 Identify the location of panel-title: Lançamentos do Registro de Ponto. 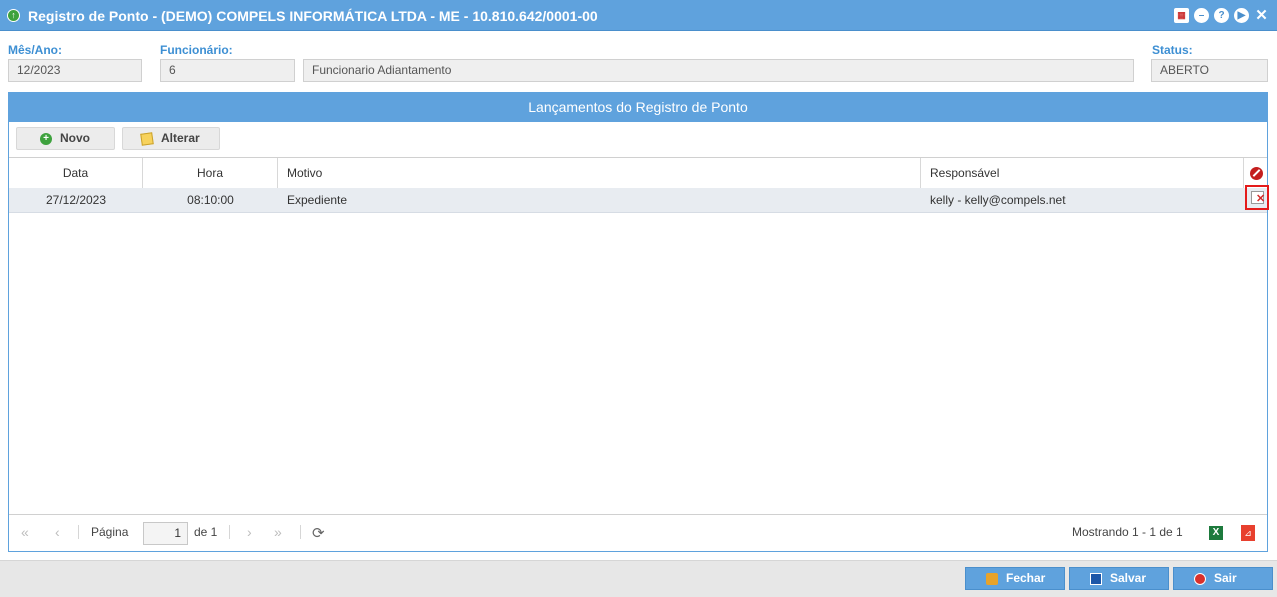
(638, 107).